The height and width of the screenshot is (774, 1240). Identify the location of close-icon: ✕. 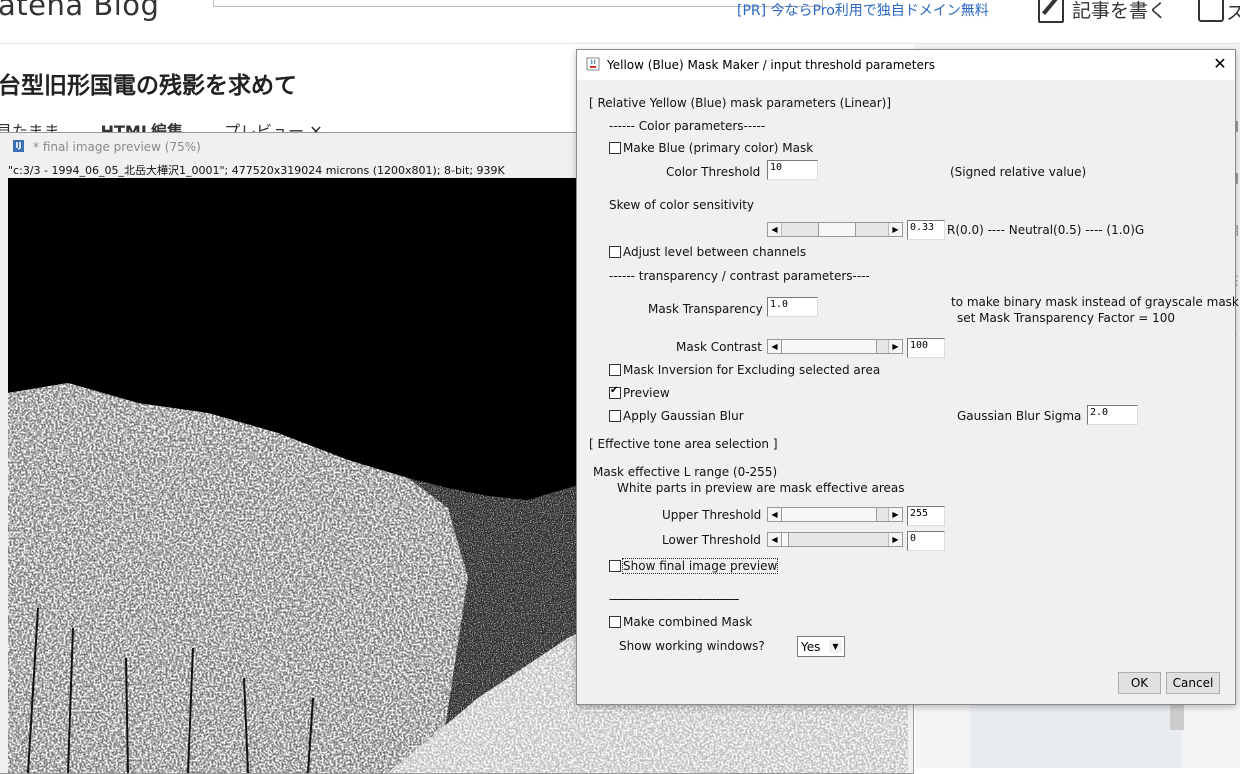
(1220, 64).